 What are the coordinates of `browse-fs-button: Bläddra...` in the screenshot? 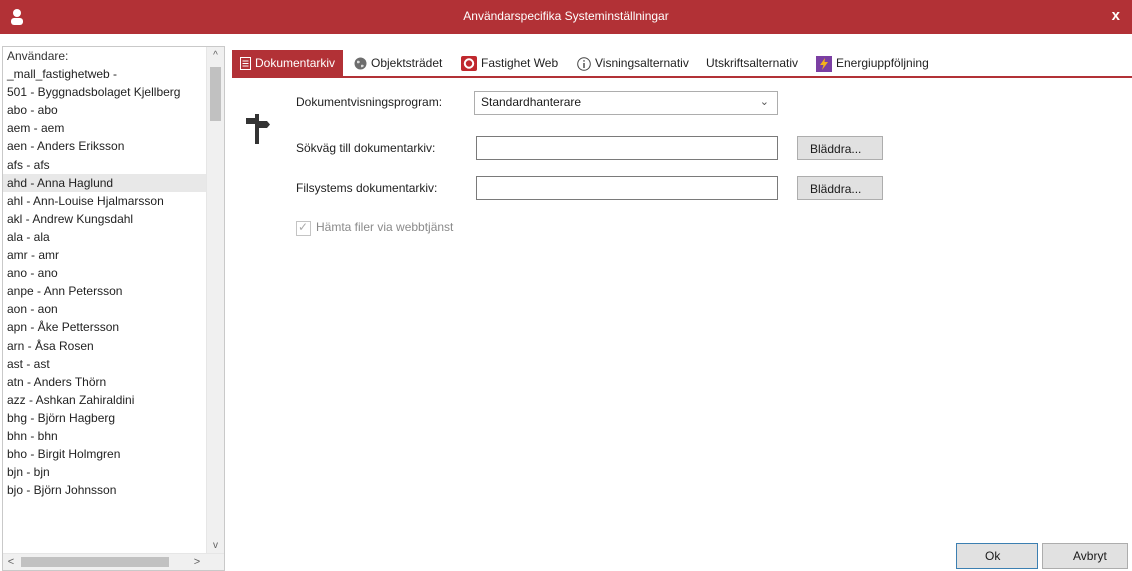 It's located at (840, 188).